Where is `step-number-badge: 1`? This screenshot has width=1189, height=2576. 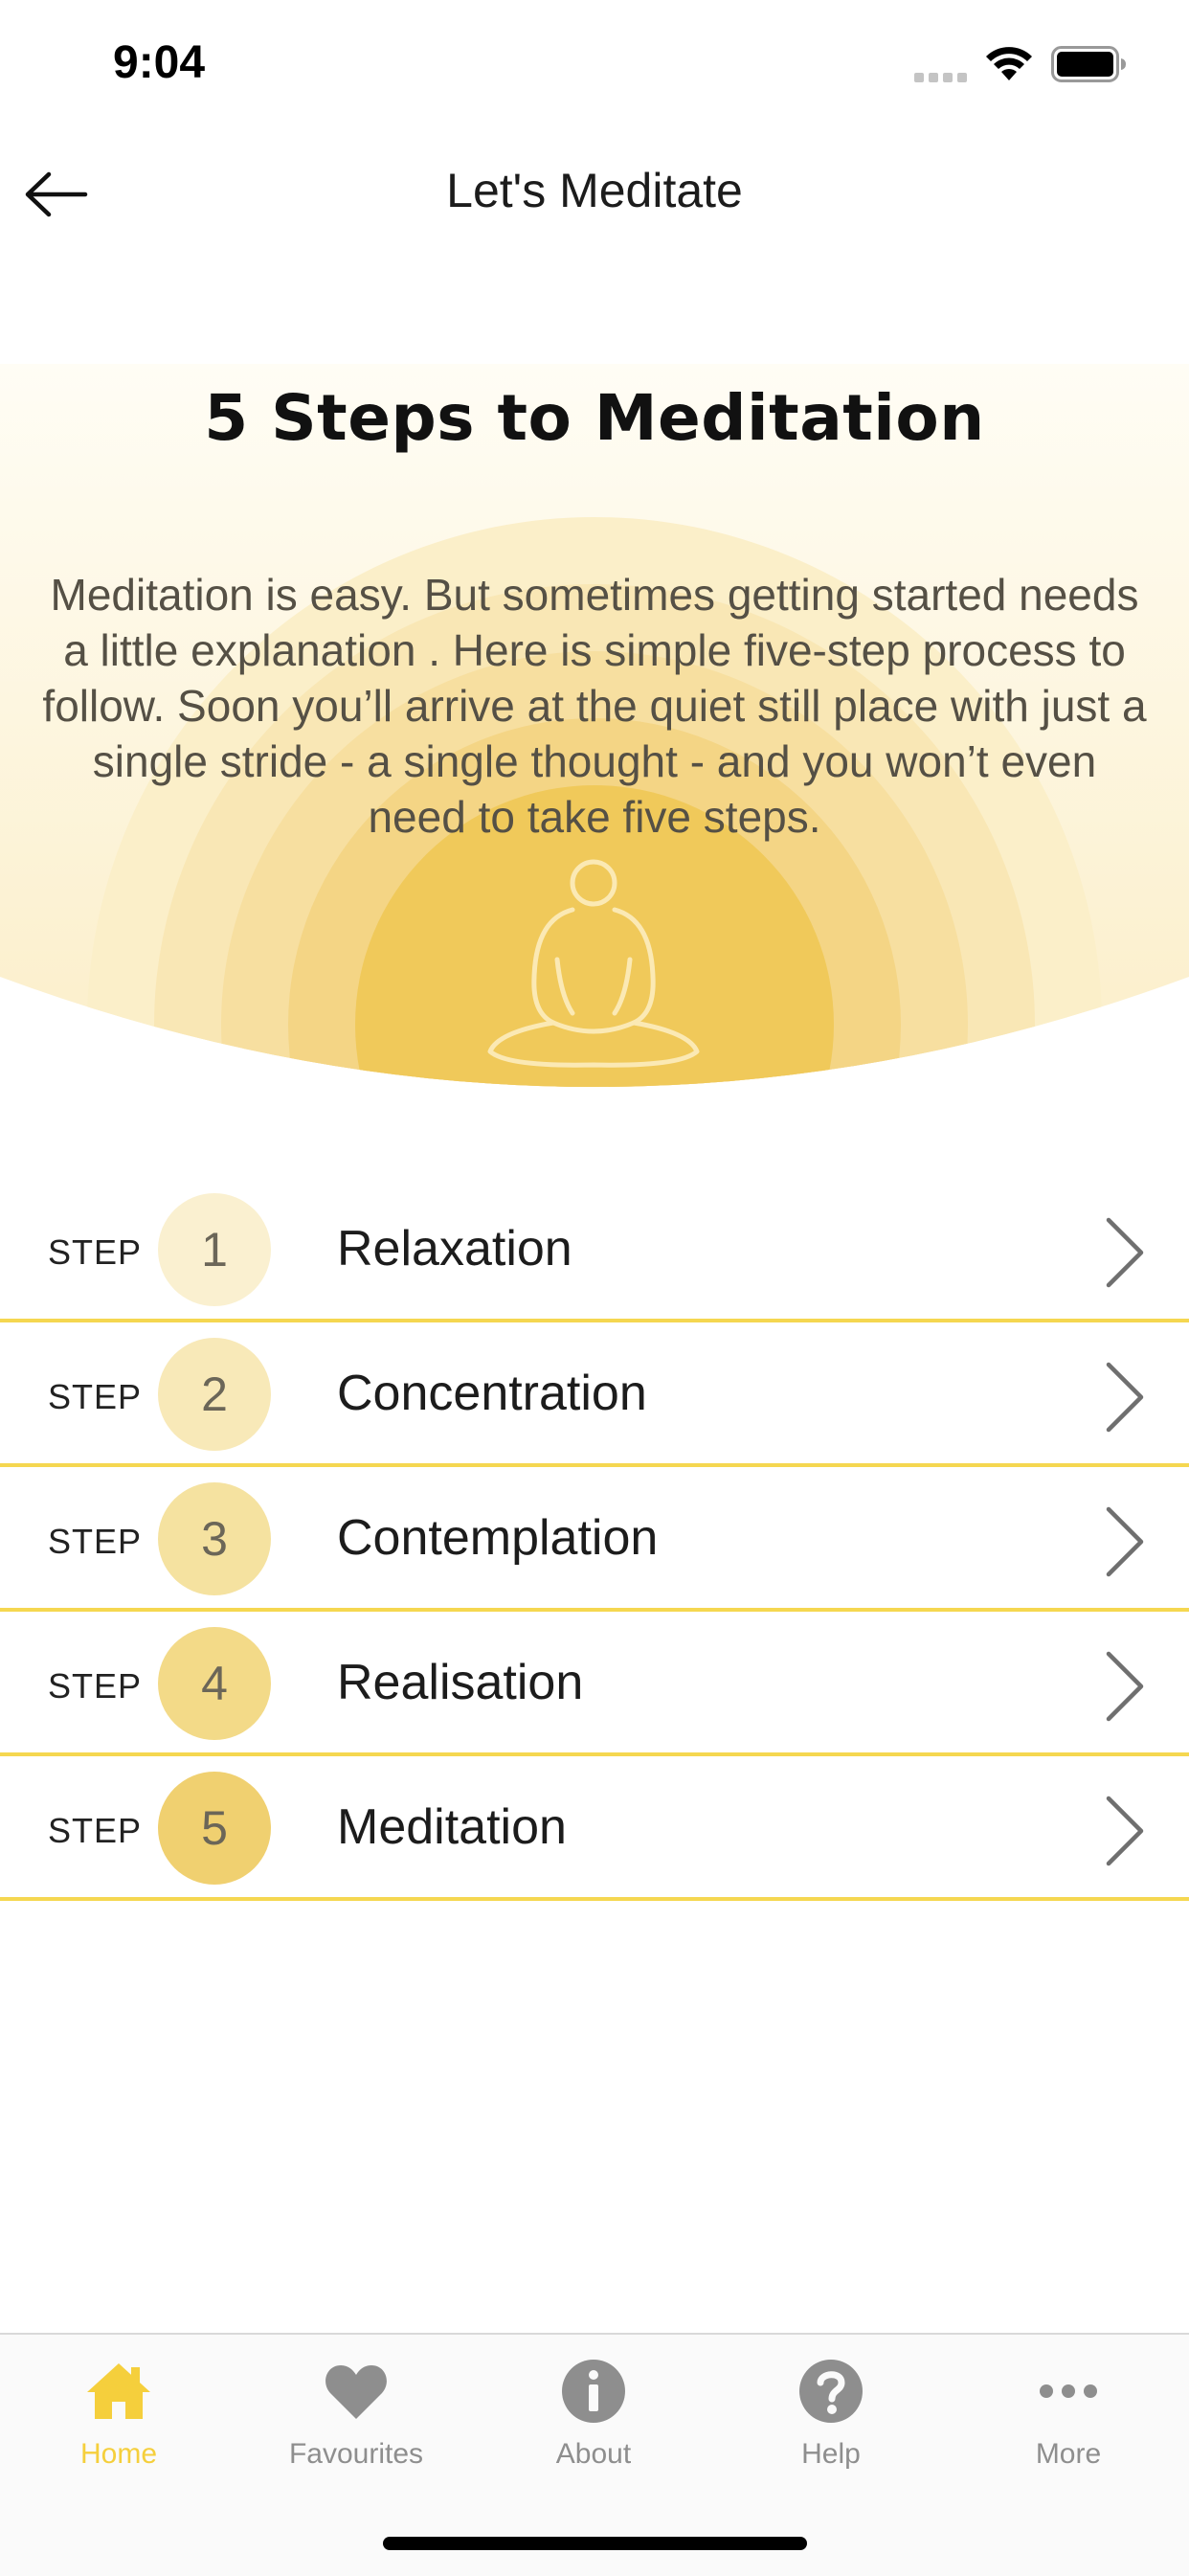 step-number-badge: 1 is located at coordinates (214, 1249).